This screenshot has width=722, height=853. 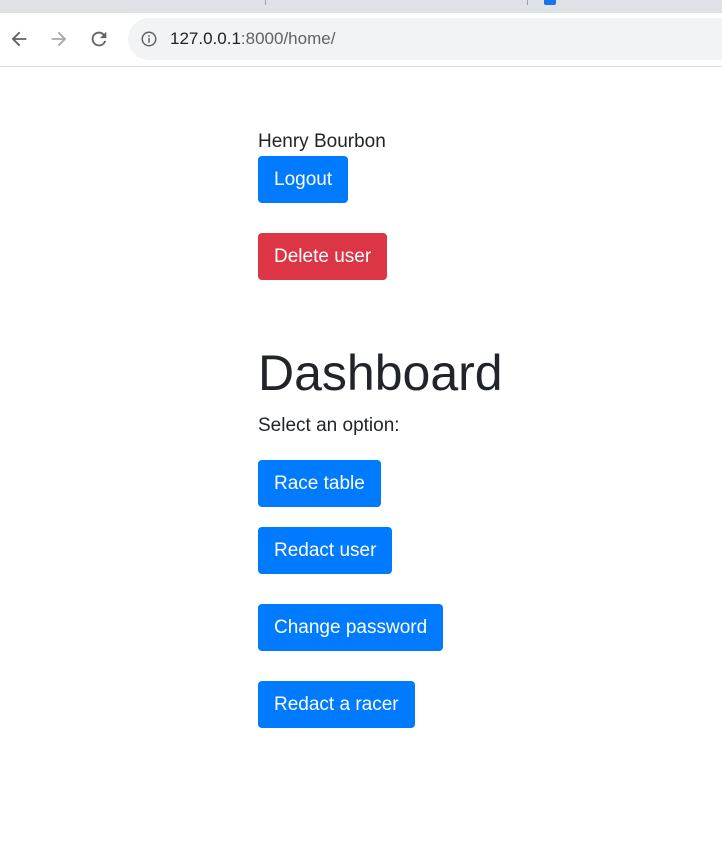 What do you see at coordinates (288, 38) in the screenshot?
I see `url-path: :8000/home/` at bounding box center [288, 38].